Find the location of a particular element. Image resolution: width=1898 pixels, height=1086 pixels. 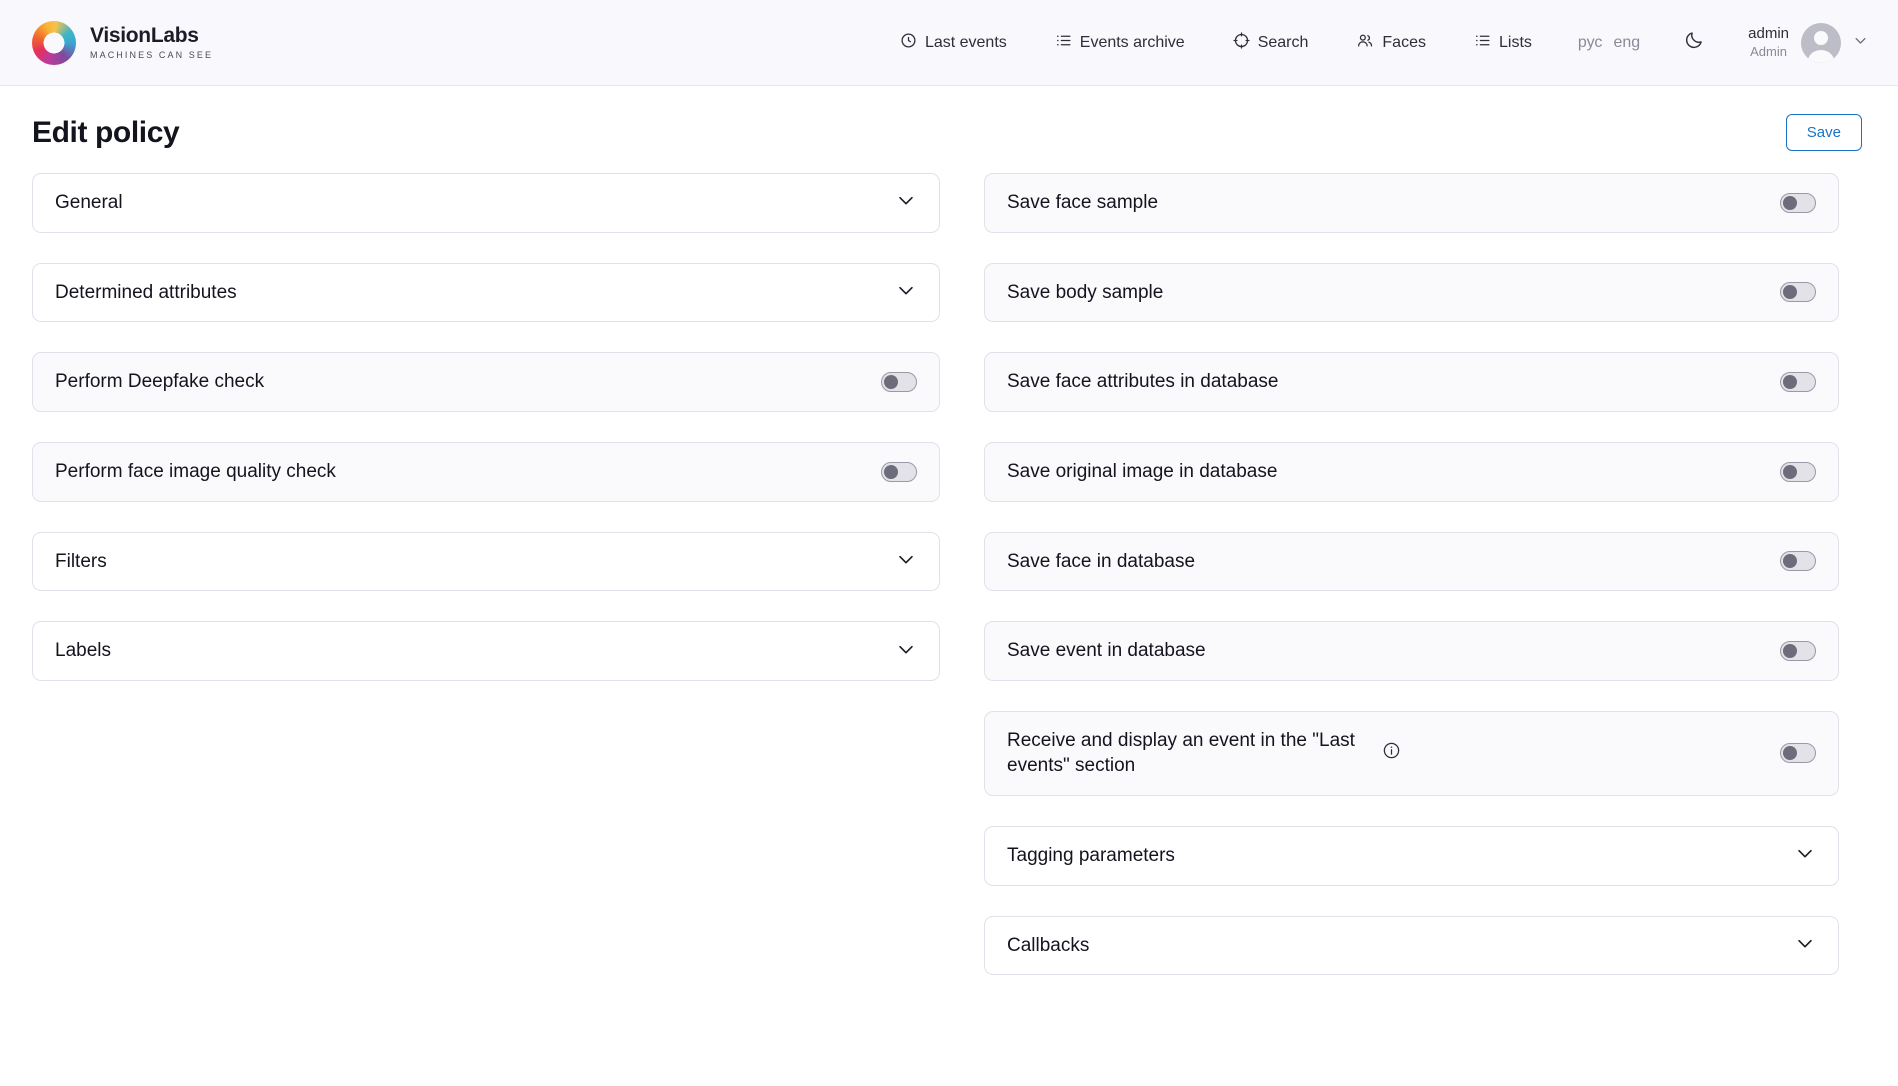

user-role: Admin is located at coordinates (1768, 51).